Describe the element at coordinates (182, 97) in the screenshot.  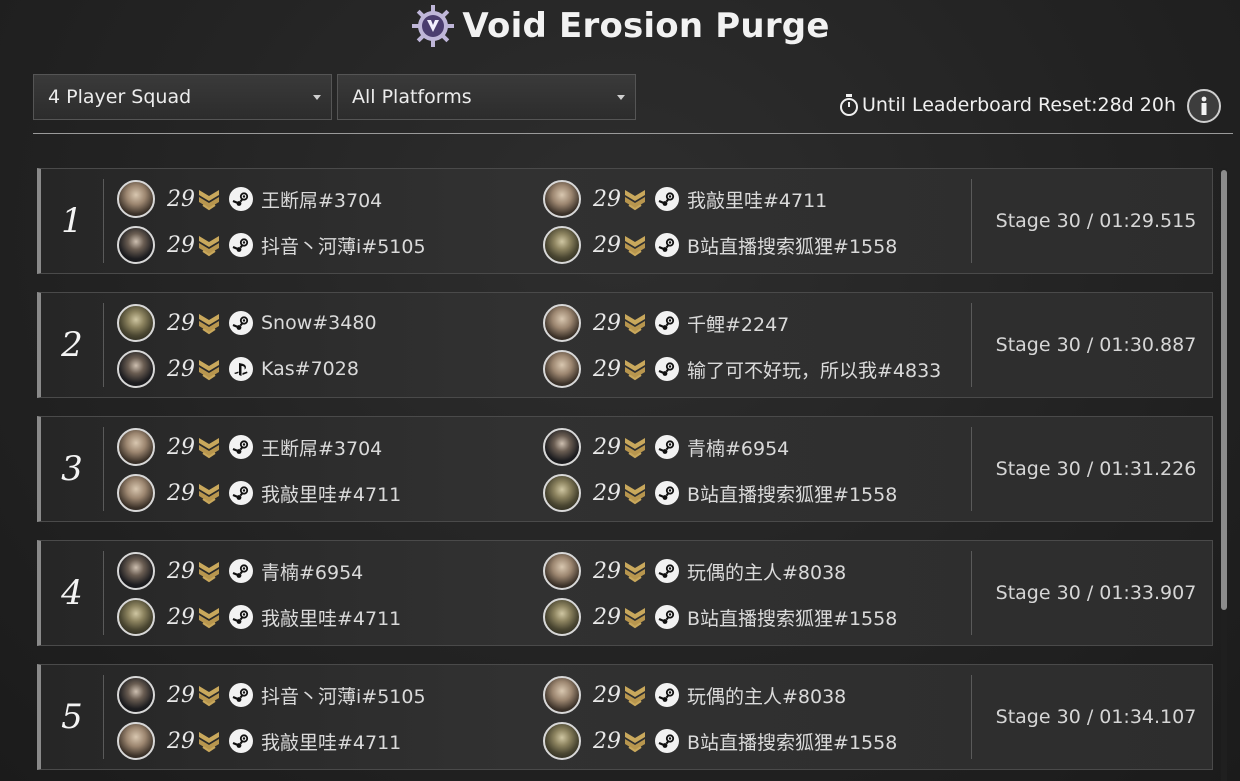
I see `squad-size-dropdown: 4 Player Squad` at that location.